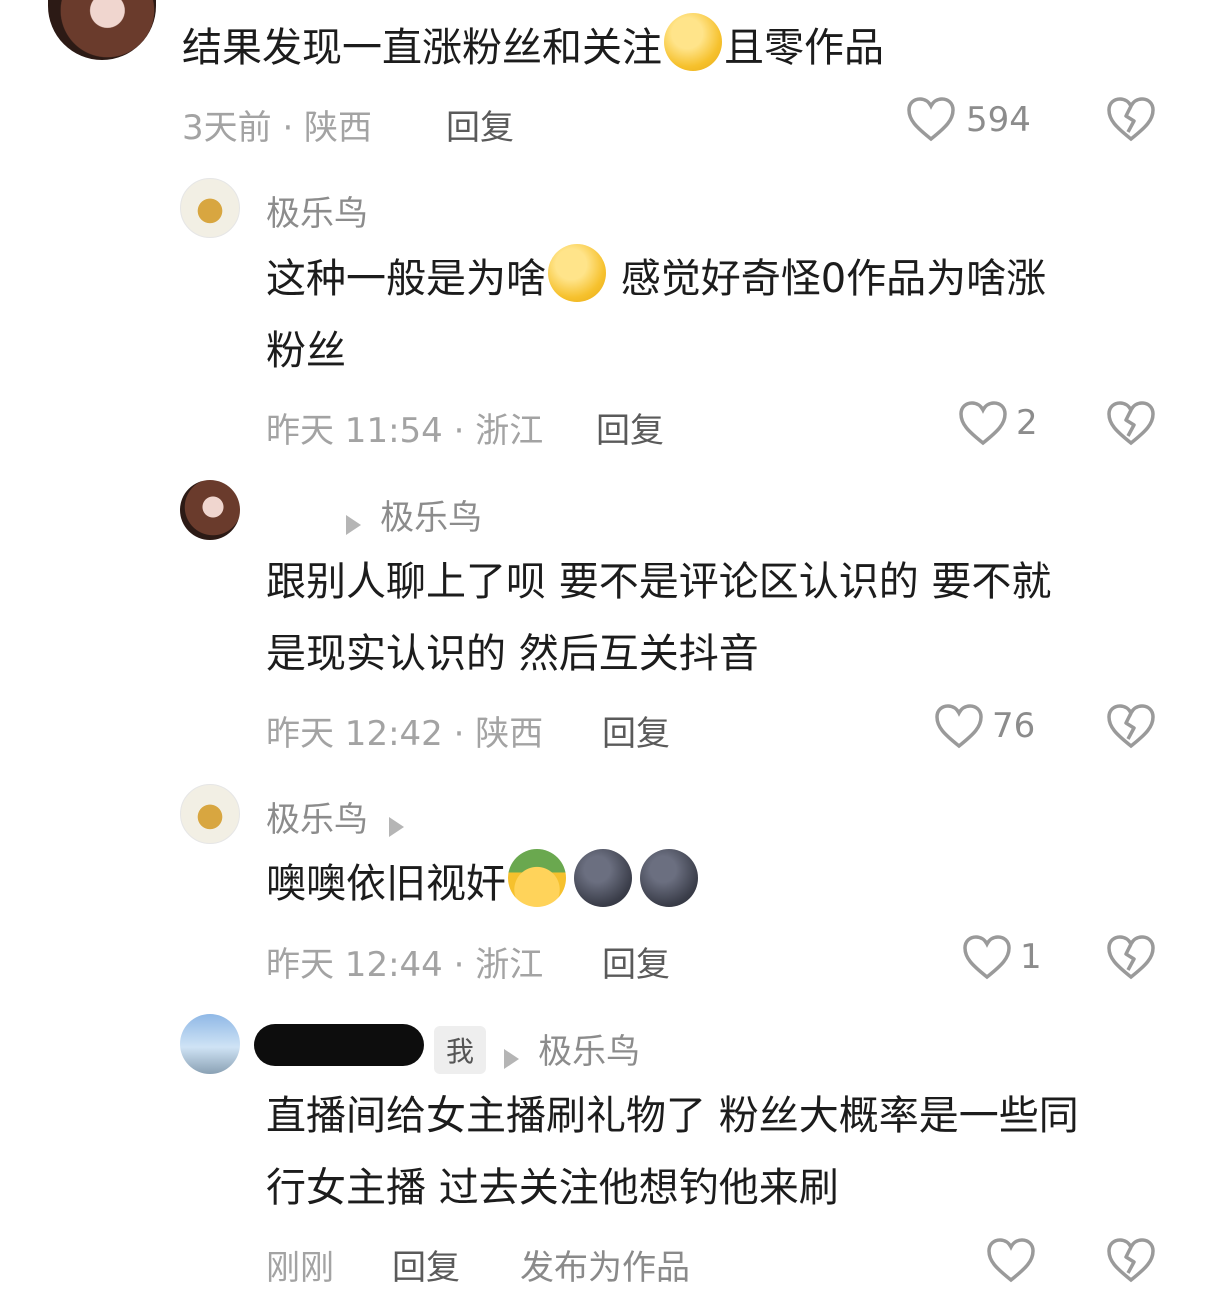  I want to click on soldier-face-emoji-icon, so click(537, 878).